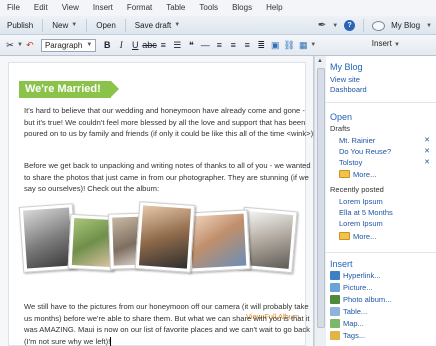  I want to click on recently-posted-label: Recently posted, so click(357, 189).